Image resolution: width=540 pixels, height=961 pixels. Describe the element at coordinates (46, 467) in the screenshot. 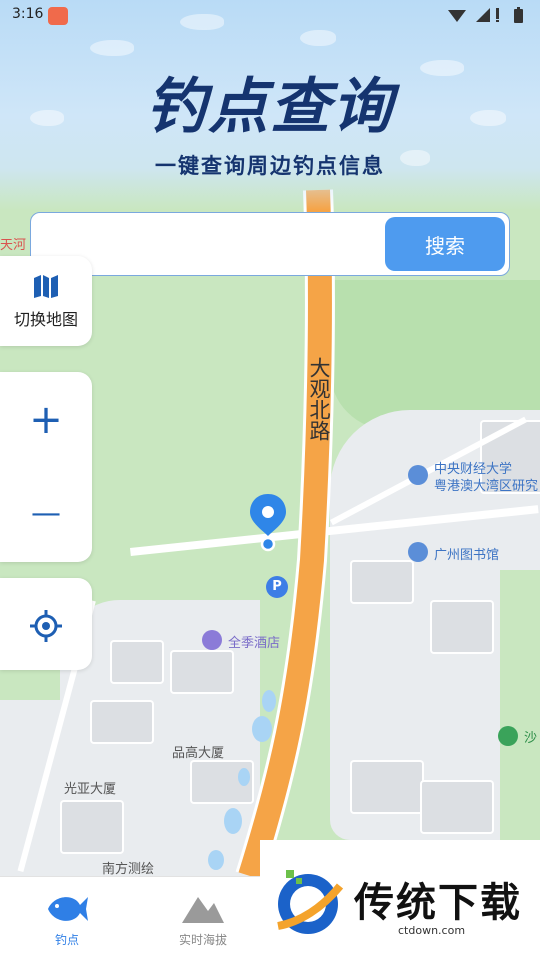

I see `zoom-controls: + —` at that location.